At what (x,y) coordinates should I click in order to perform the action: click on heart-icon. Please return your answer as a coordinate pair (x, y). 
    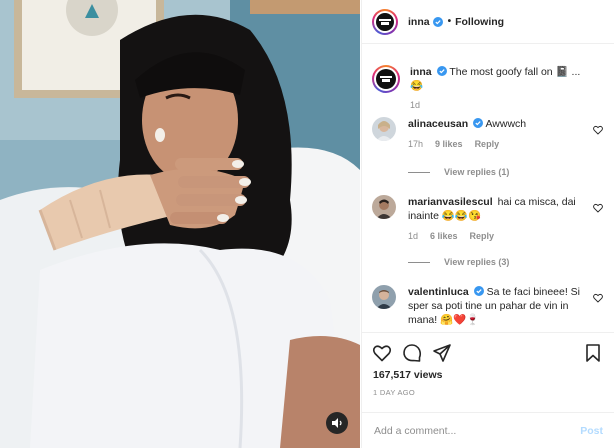
    Looking at the image, I should click on (382, 353).